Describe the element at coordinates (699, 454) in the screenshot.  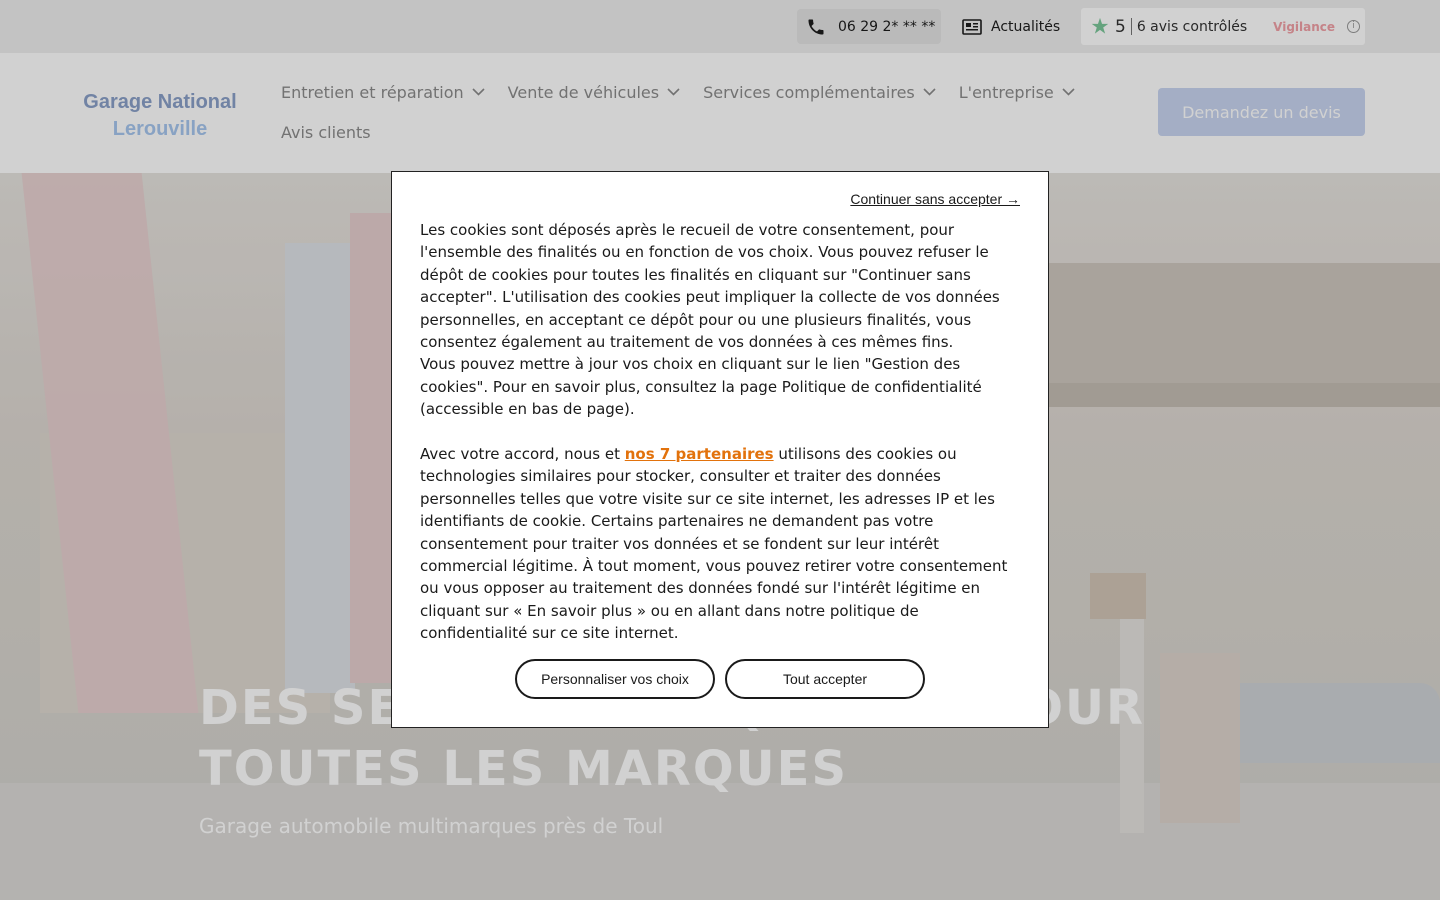
I see `partners-link: nos 7 partenaires` at that location.